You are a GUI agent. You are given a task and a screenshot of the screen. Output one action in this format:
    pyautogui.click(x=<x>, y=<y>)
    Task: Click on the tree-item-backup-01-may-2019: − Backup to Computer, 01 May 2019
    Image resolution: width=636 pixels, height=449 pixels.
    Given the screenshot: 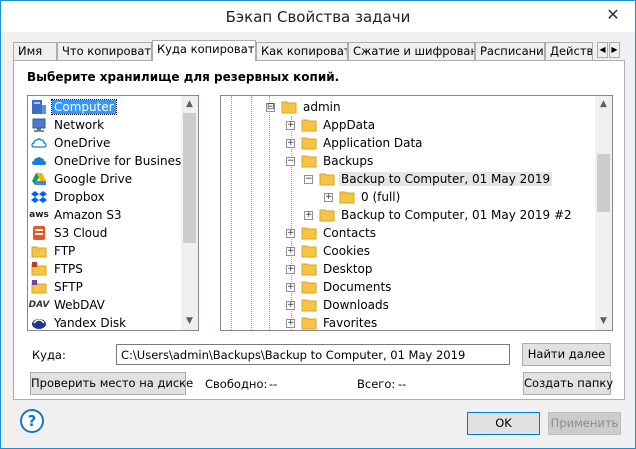 What is the action you would take?
    pyautogui.click(x=428, y=179)
    